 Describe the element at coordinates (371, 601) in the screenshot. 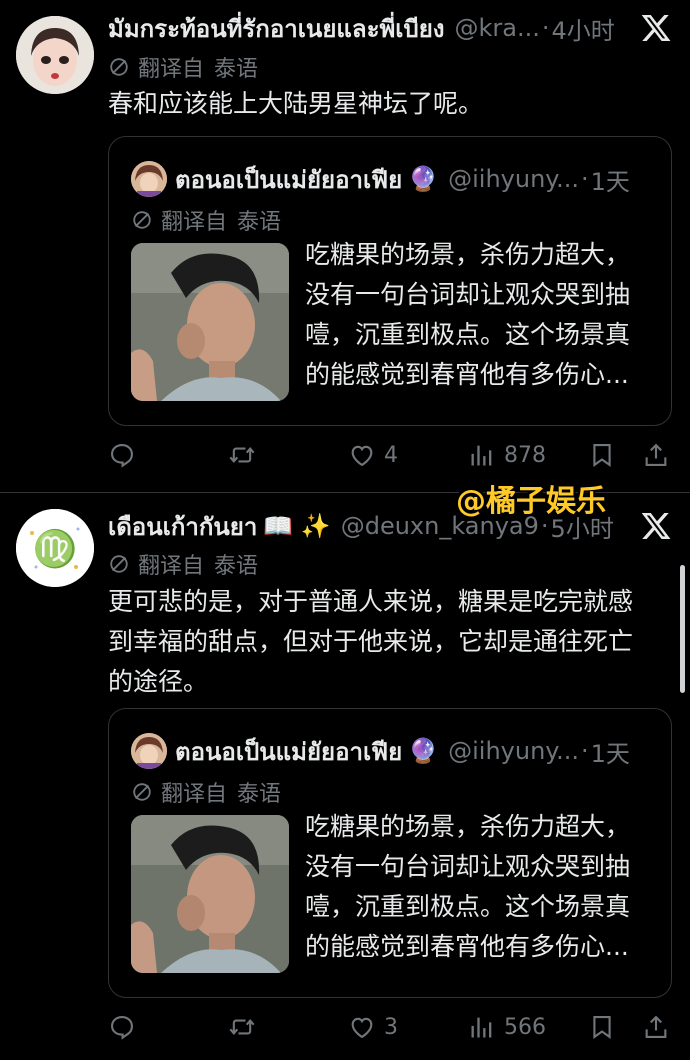

I see `post-text-line: 更可悲的是，对于普通人来说，糖果是吃完就感` at that location.